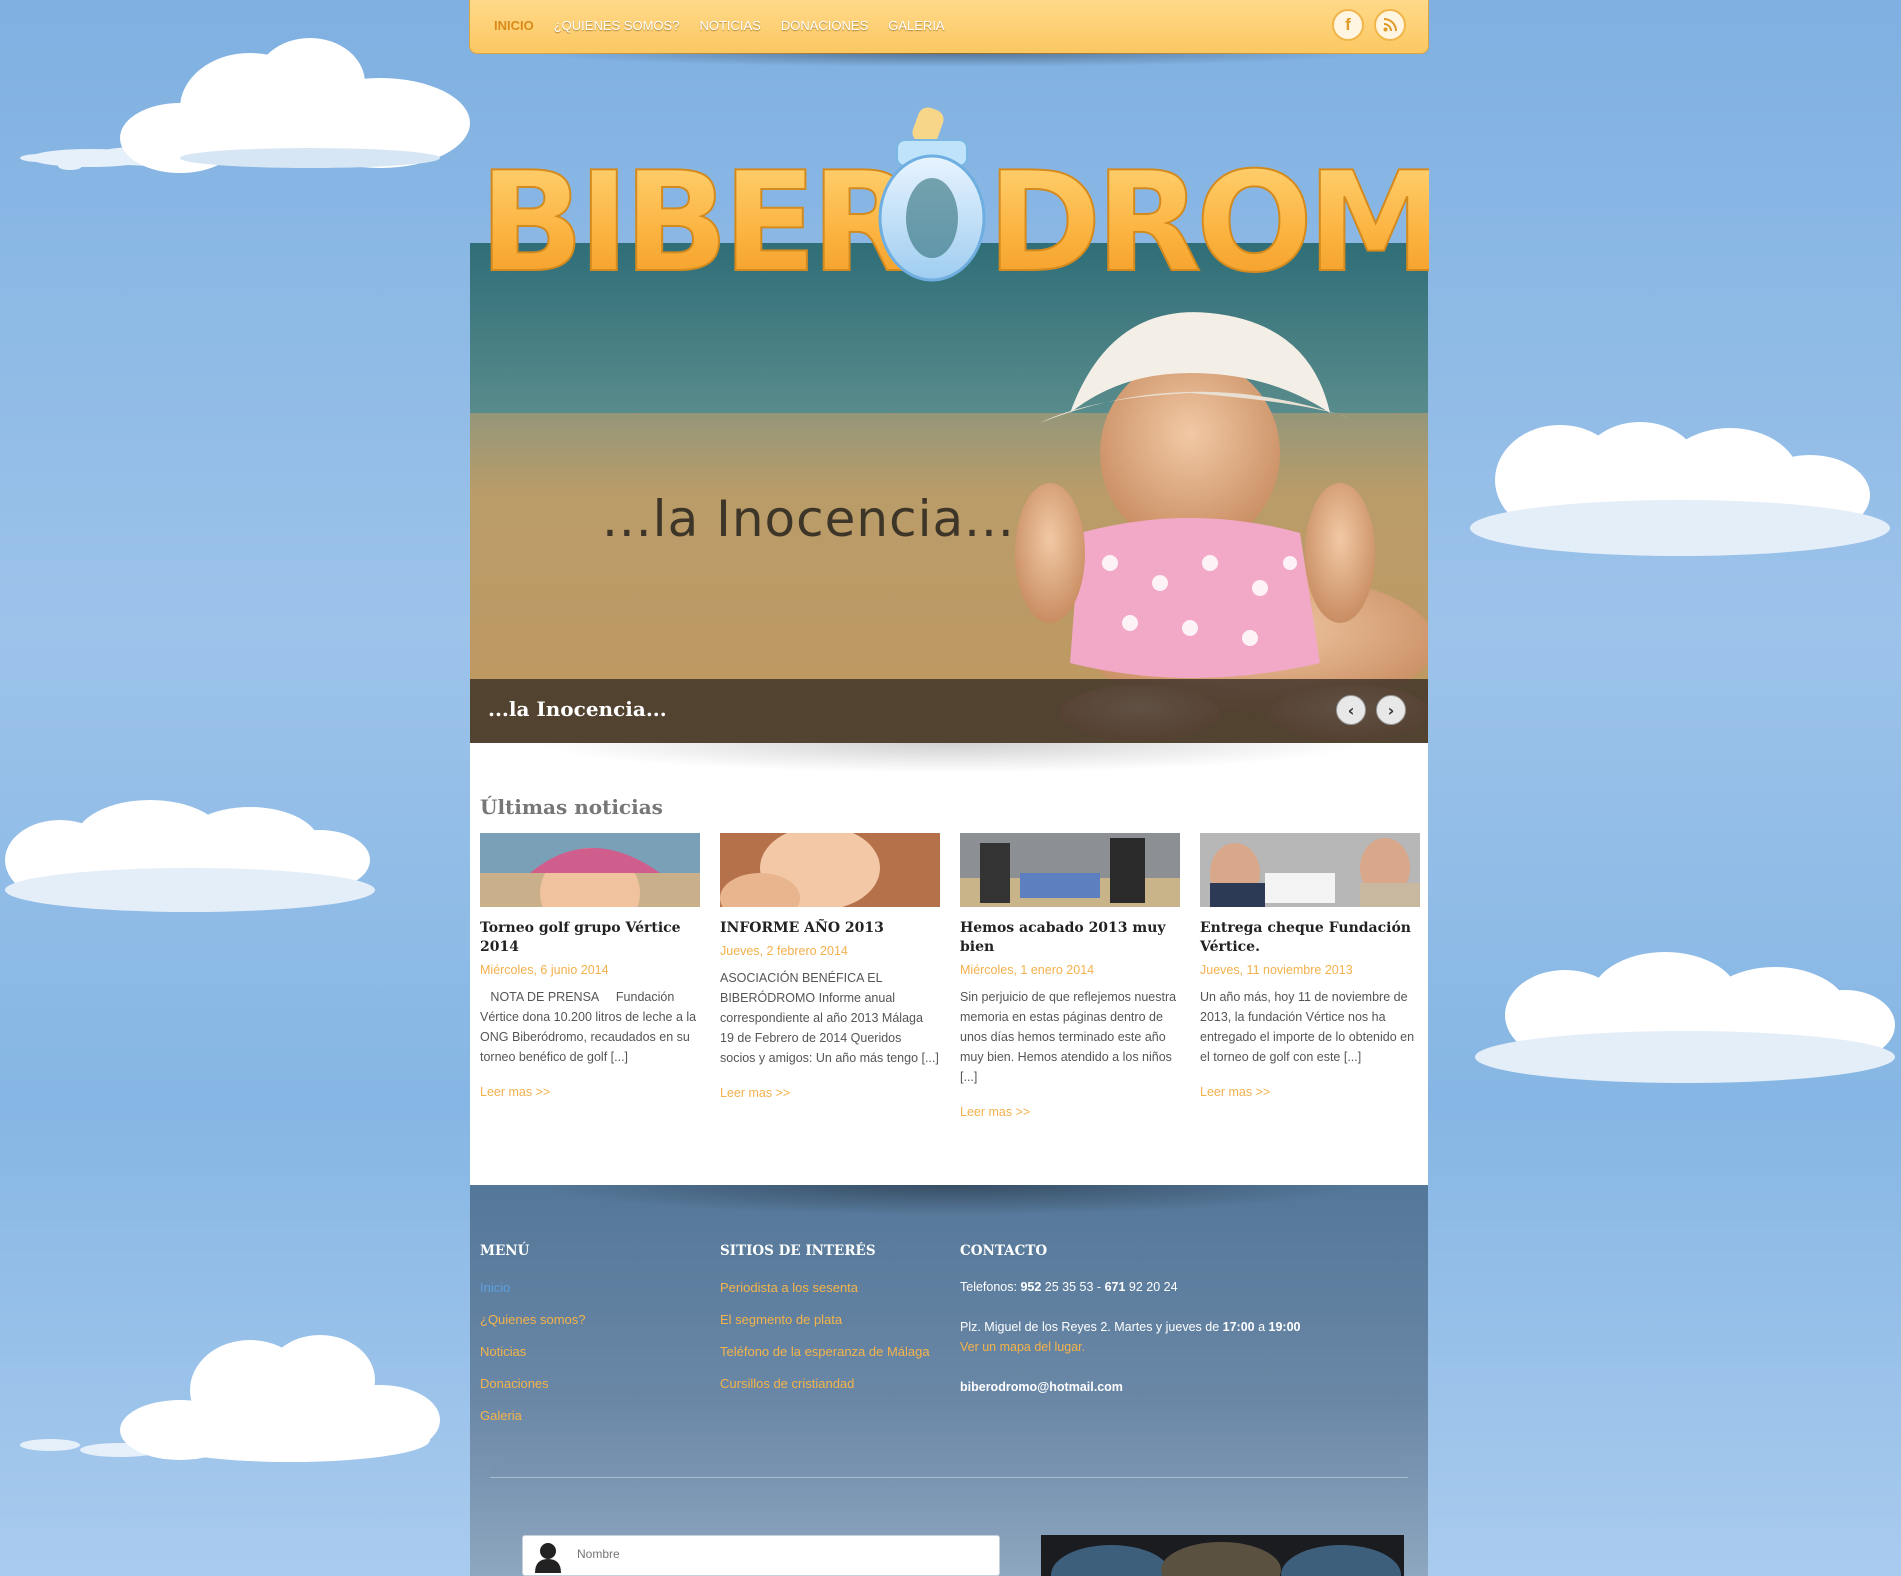 The width and height of the screenshot is (1901, 1576). I want to click on footer-link-inicio: Inicio, so click(495, 1287).